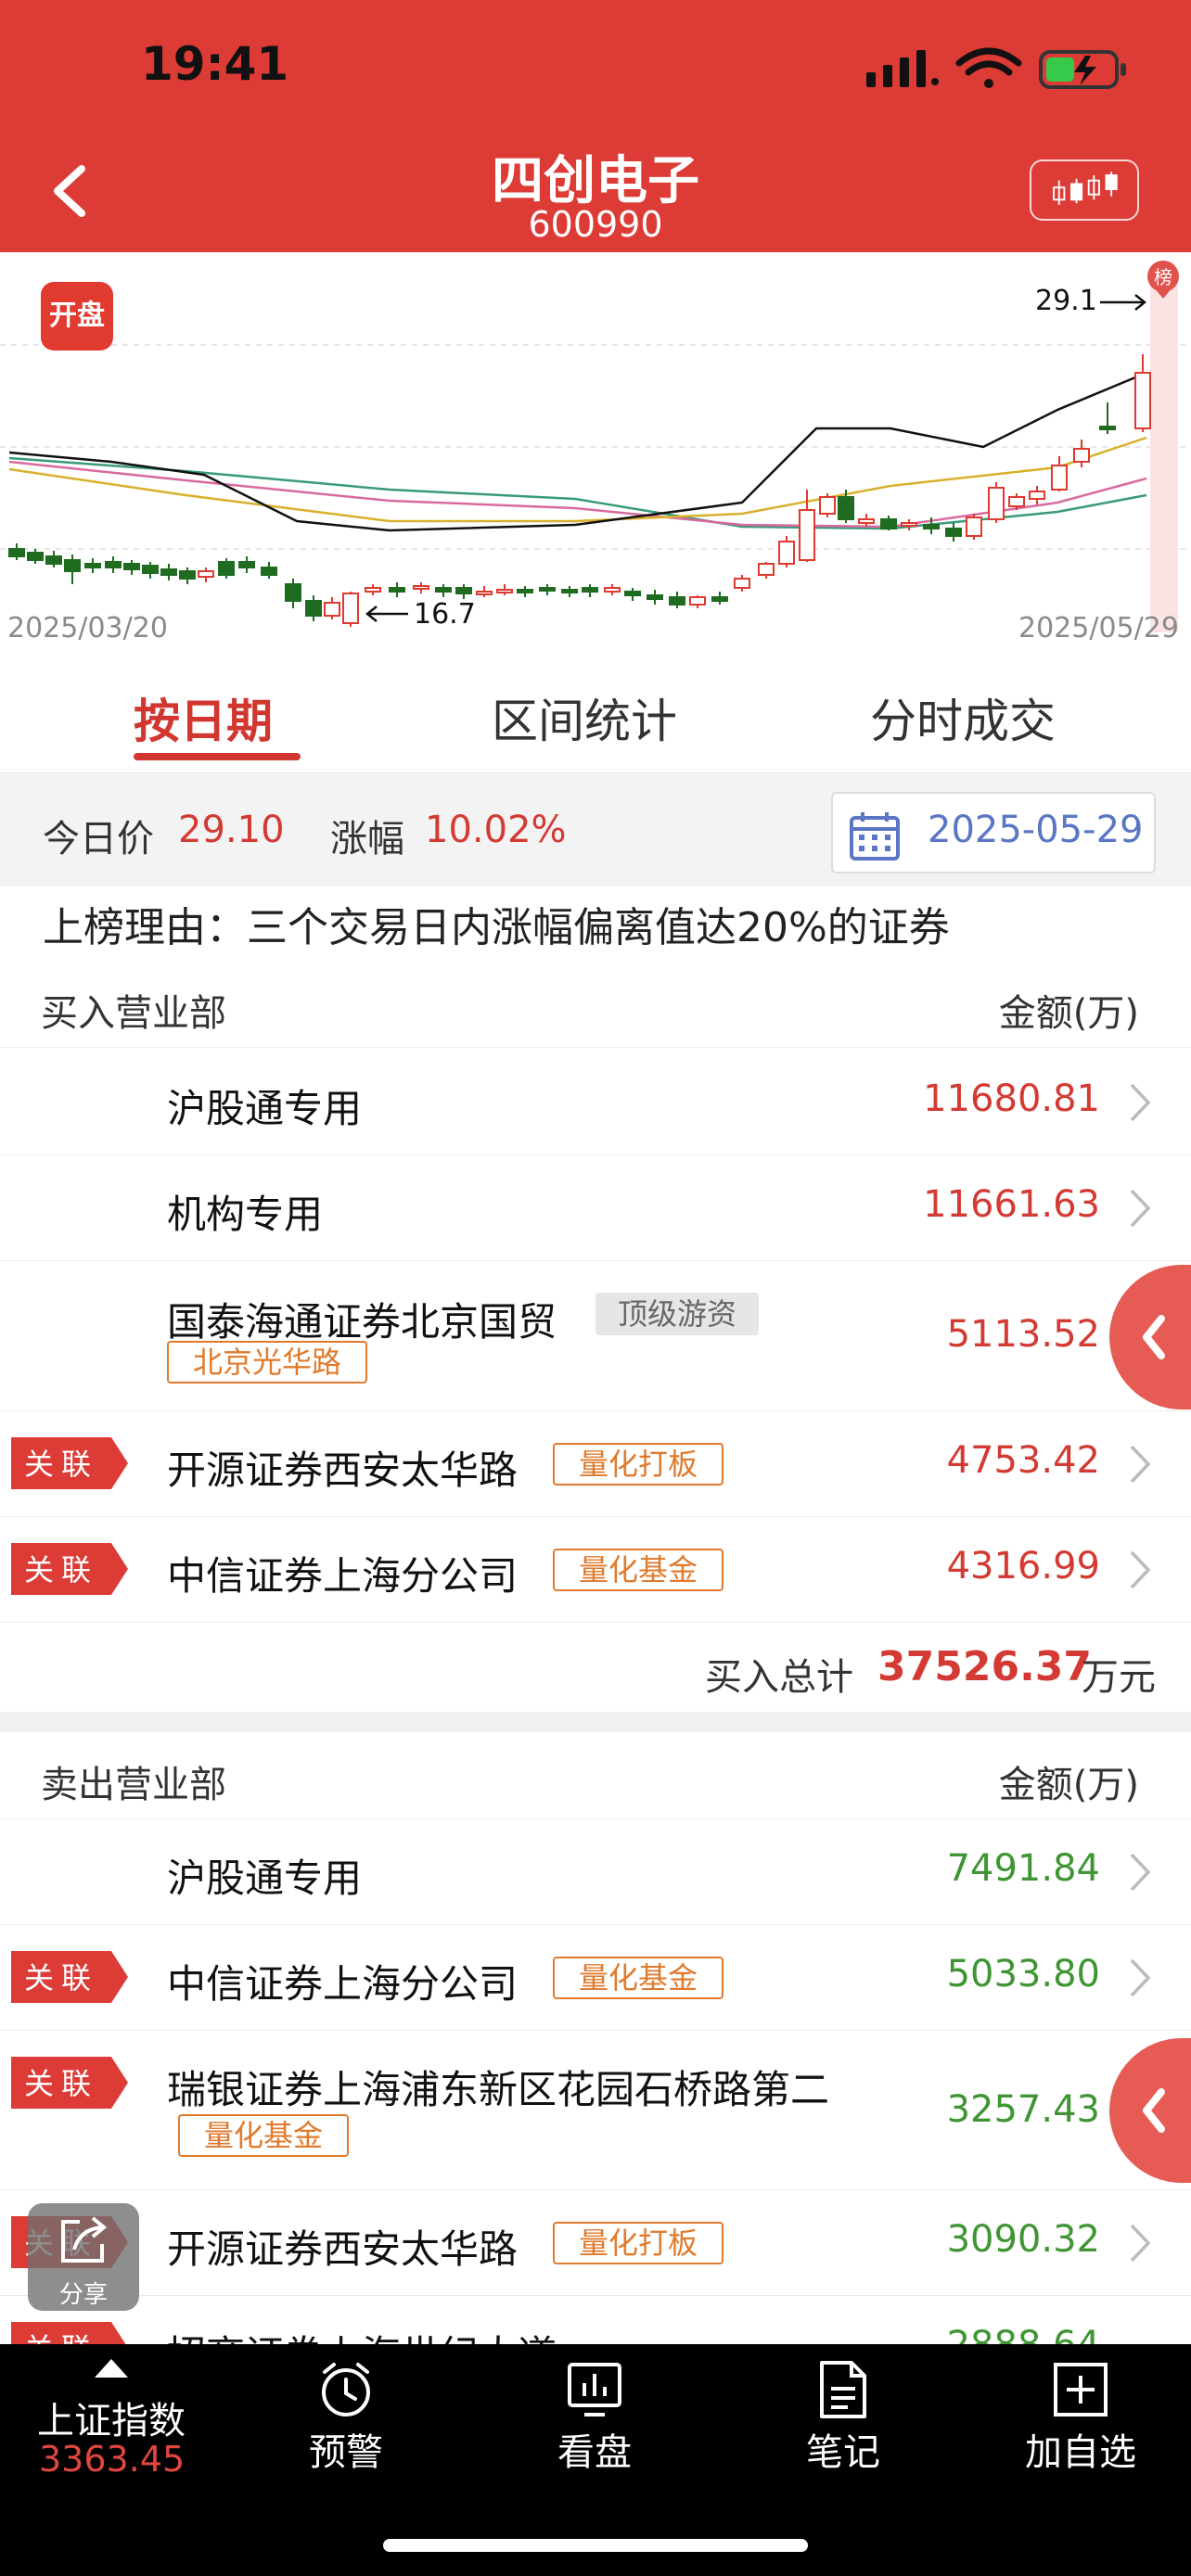 The height and width of the screenshot is (2576, 1191). What do you see at coordinates (203, 717) in the screenshot?
I see `tab-by-date: 按日期` at bounding box center [203, 717].